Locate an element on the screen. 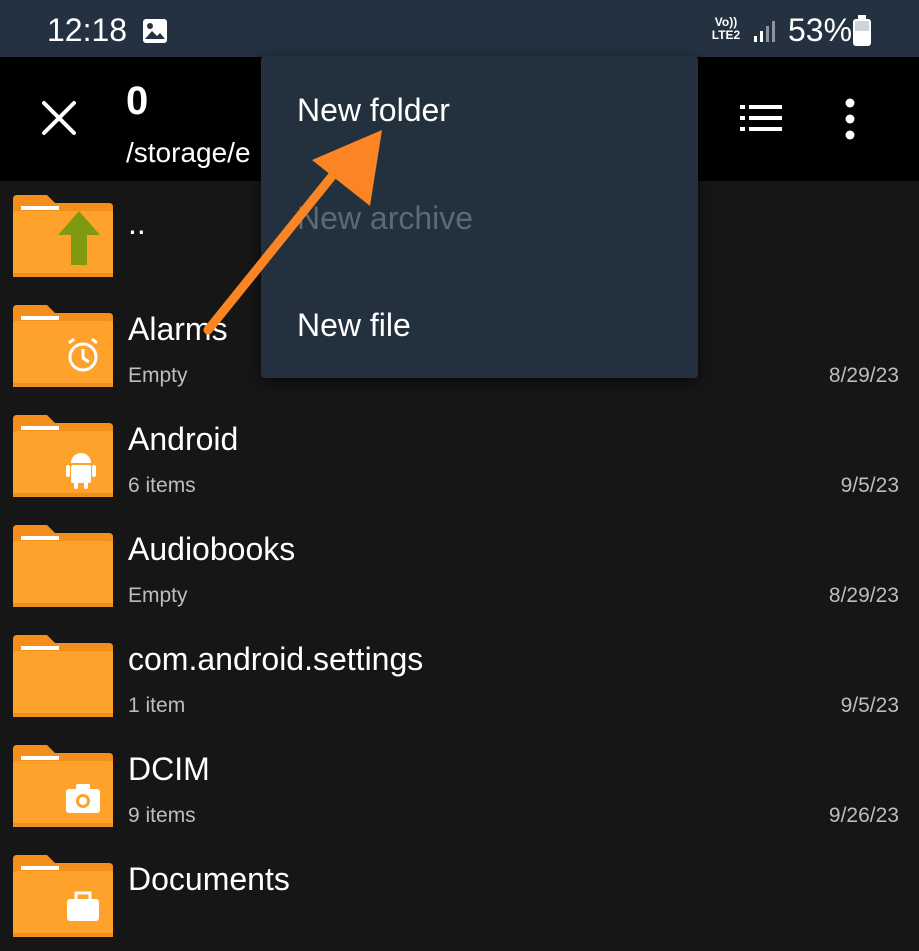 This screenshot has height=951, width=919. file-row-com-android-settings: com.android.settings 1 item 9/5/23 is located at coordinates (459, 676).